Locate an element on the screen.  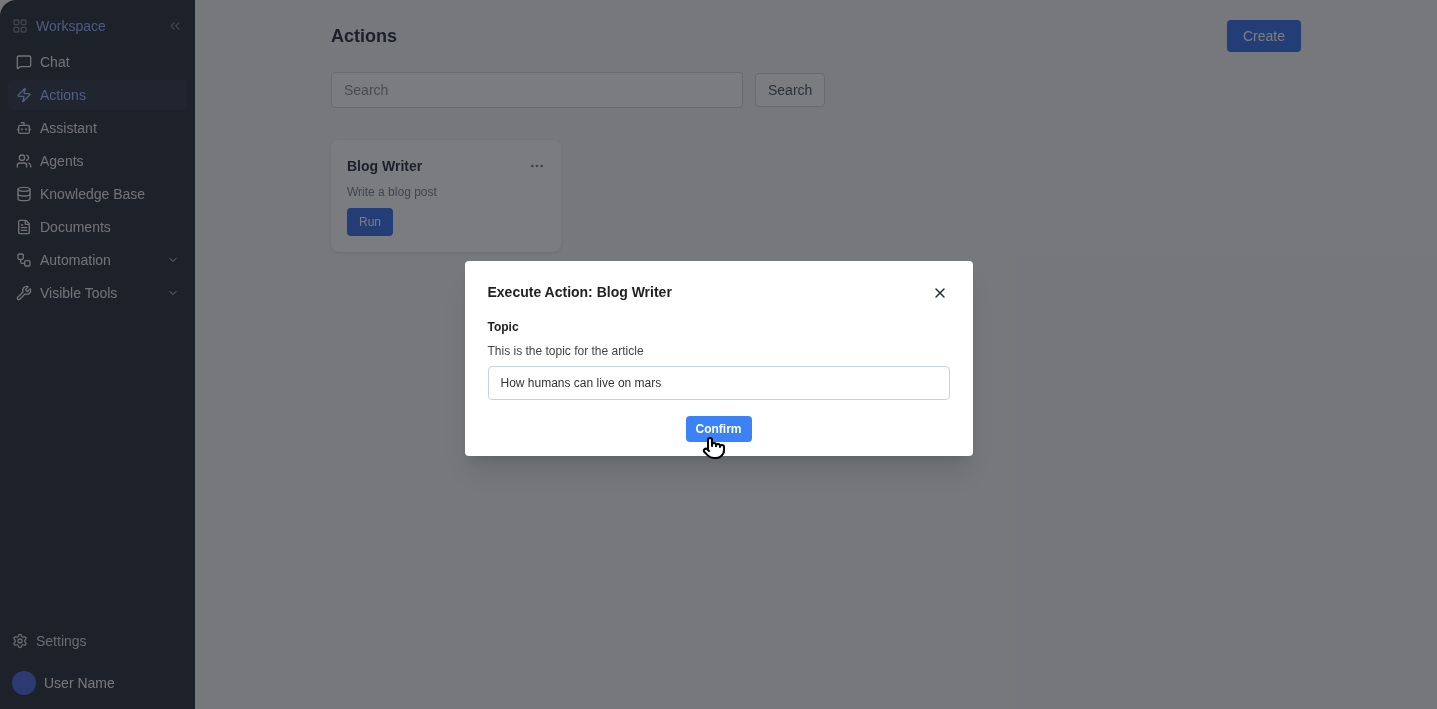
sidebar-item: Automation is located at coordinates (97, 260).